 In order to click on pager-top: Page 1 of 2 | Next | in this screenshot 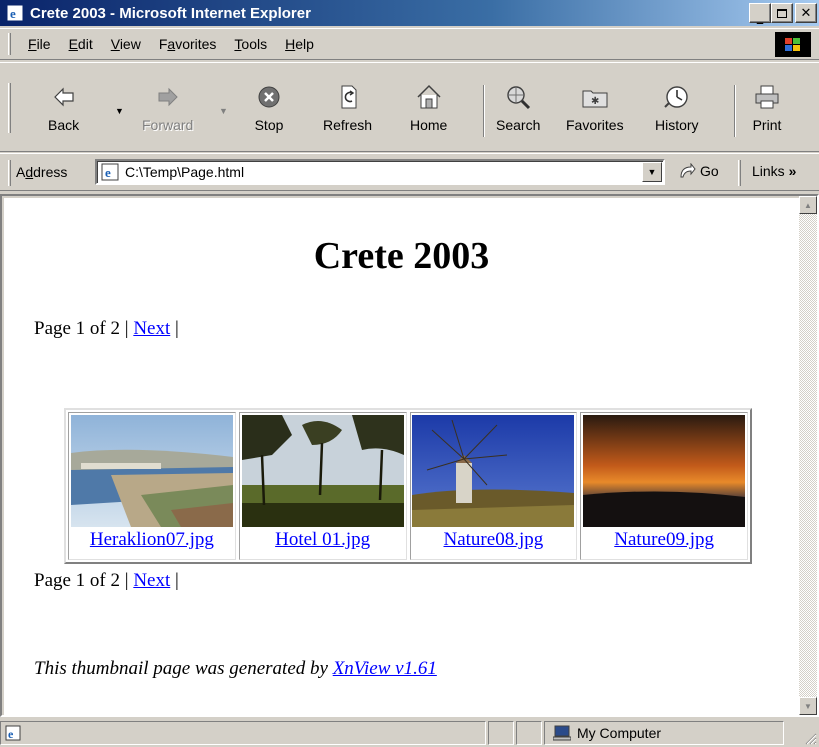, I will do `click(106, 328)`.